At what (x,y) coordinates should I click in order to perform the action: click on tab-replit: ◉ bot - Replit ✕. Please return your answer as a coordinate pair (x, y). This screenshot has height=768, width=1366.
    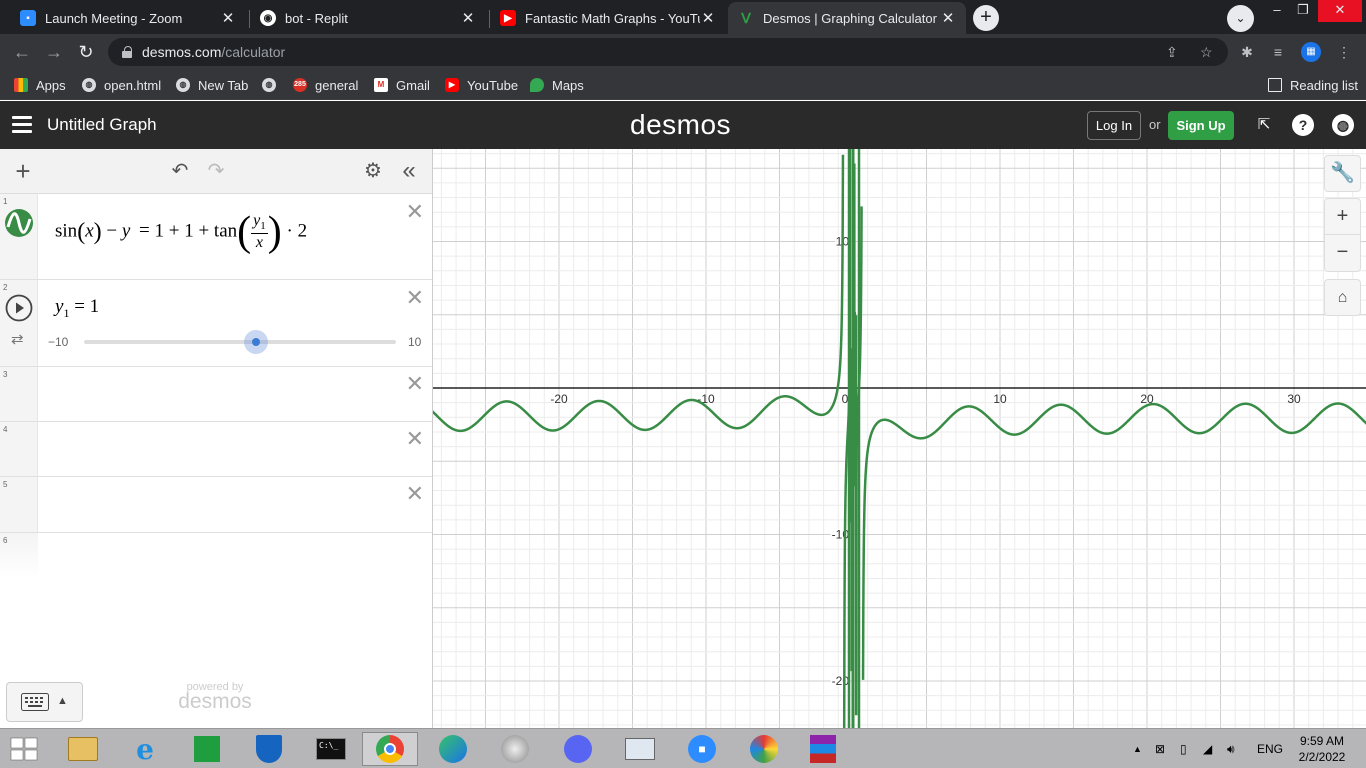
    Looking at the image, I should click on (368, 18).